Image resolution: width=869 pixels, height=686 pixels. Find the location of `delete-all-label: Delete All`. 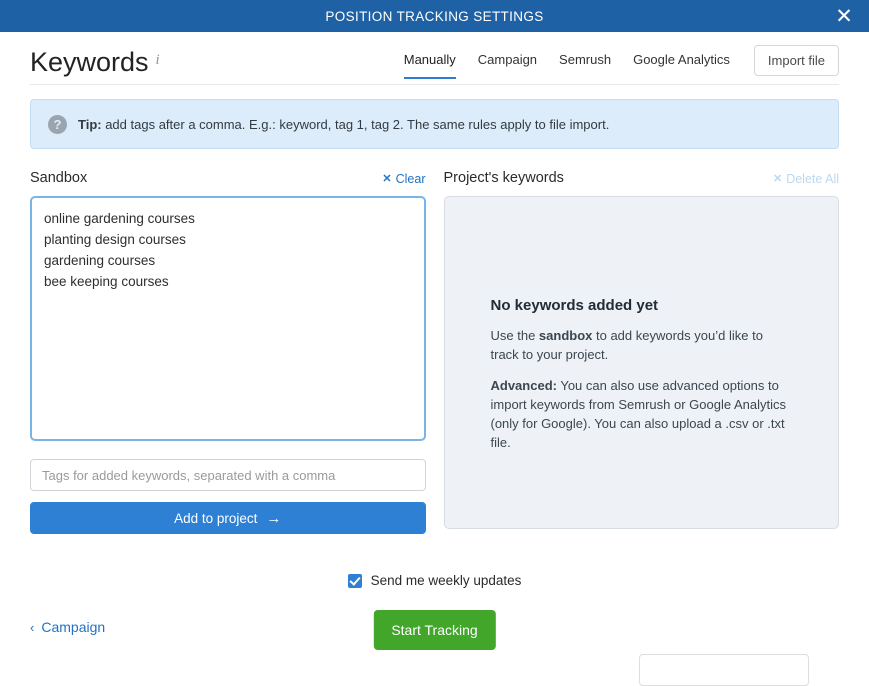

delete-all-label: Delete All is located at coordinates (812, 178).